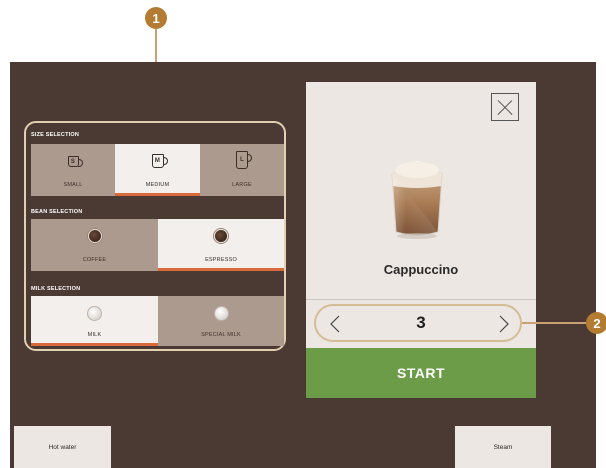 This screenshot has height=468, width=606. I want to click on bean-selector: COFFEE ESPRESSO, so click(157, 245).